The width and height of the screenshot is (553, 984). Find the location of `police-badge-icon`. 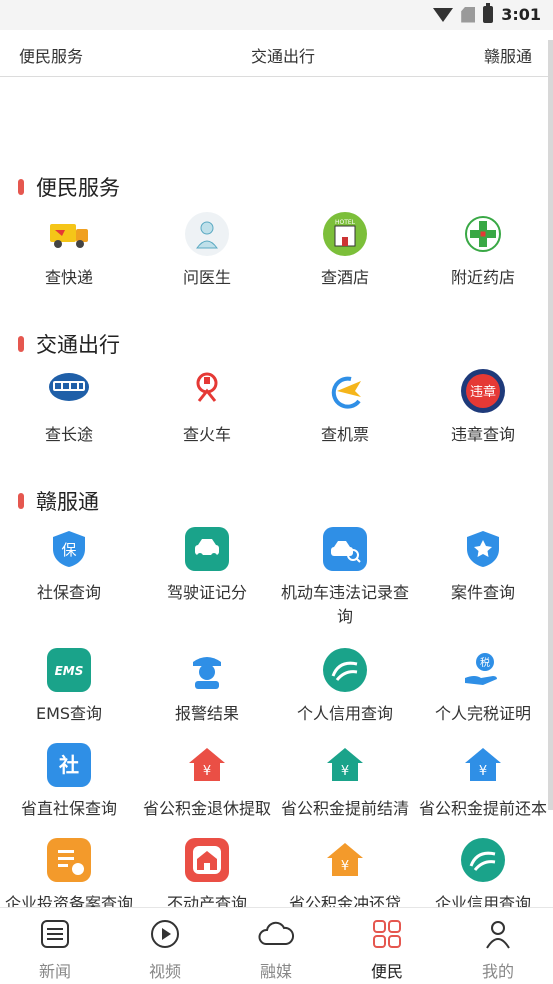

police-badge-icon is located at coordinates (483, 549).